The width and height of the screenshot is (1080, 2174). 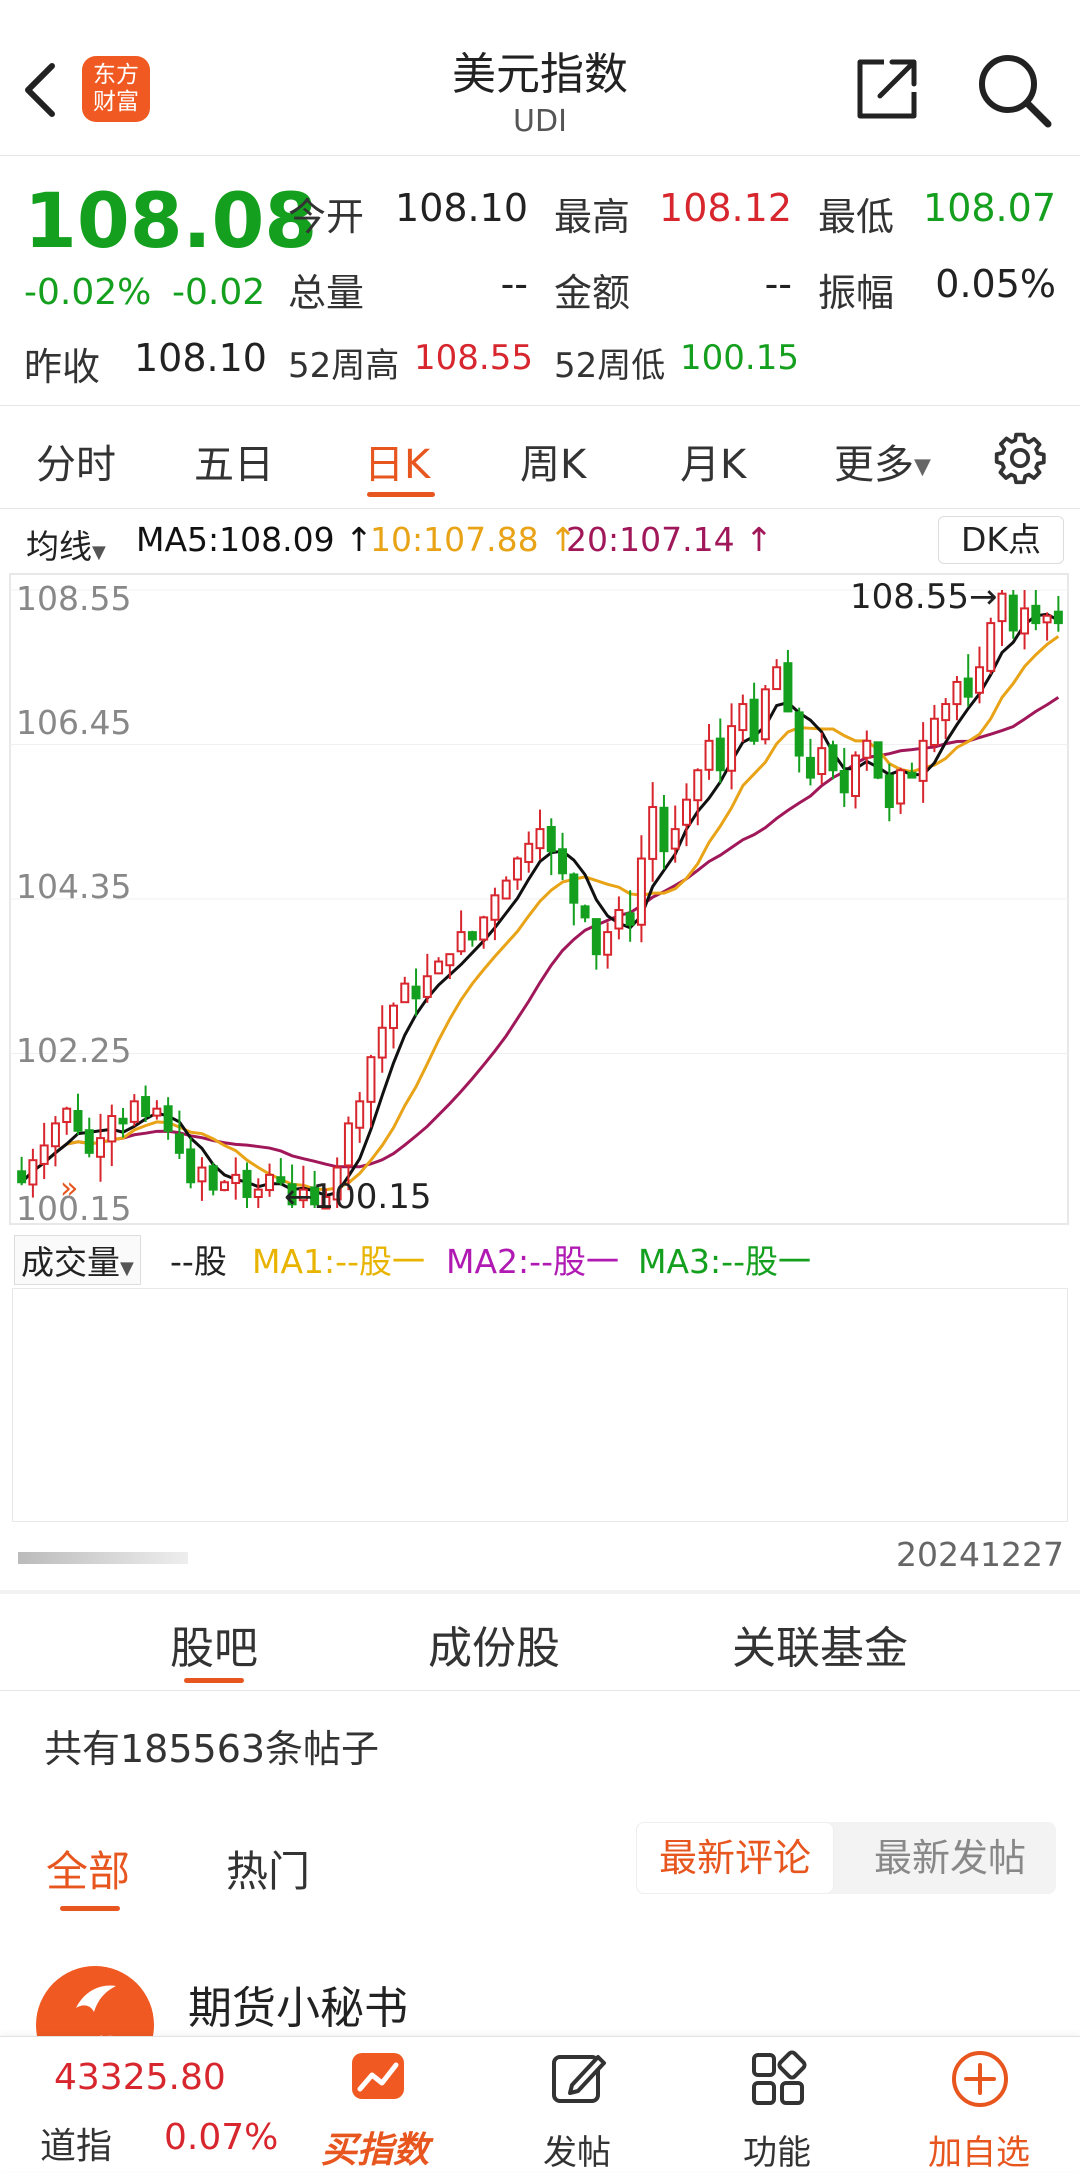 I want to click on post-username: 期货小秘书, so click(x=298, y=2004).